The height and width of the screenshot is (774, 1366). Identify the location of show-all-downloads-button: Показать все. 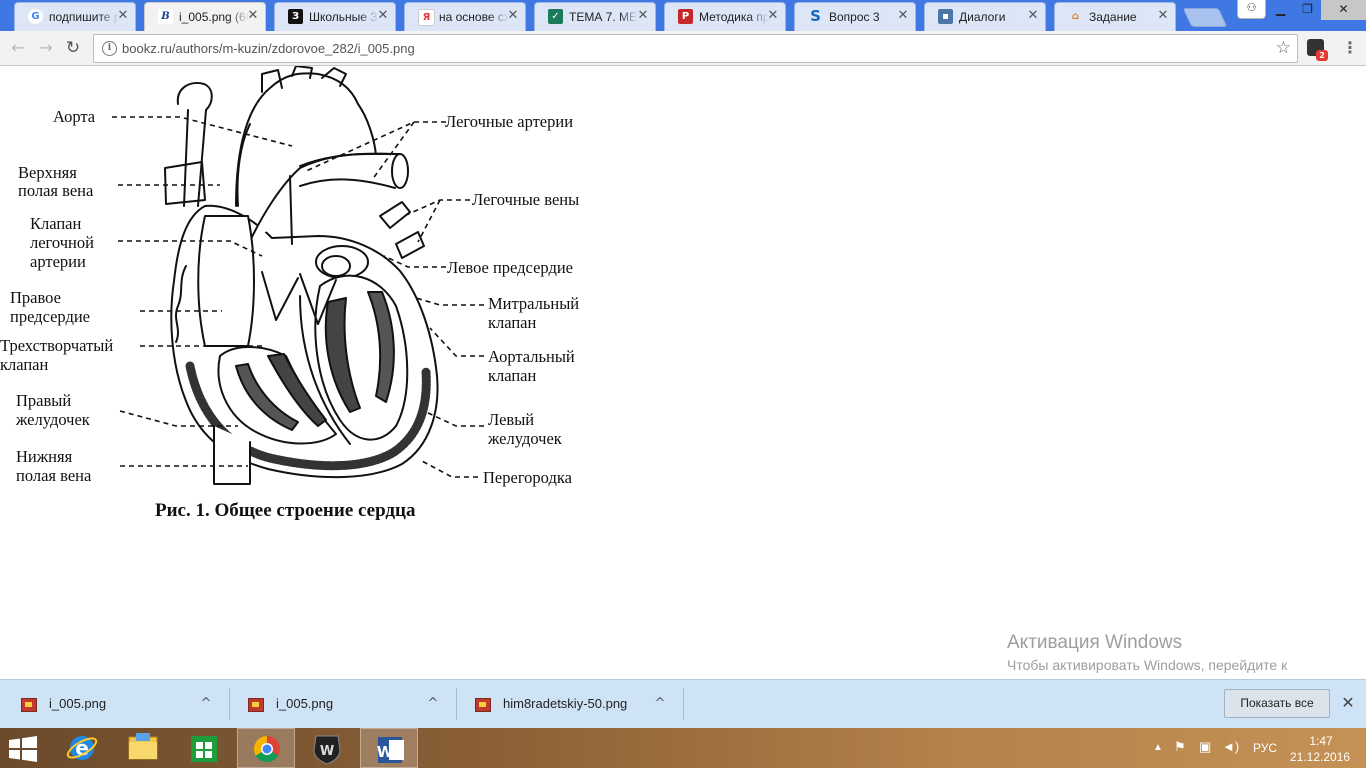
(1277, 703).